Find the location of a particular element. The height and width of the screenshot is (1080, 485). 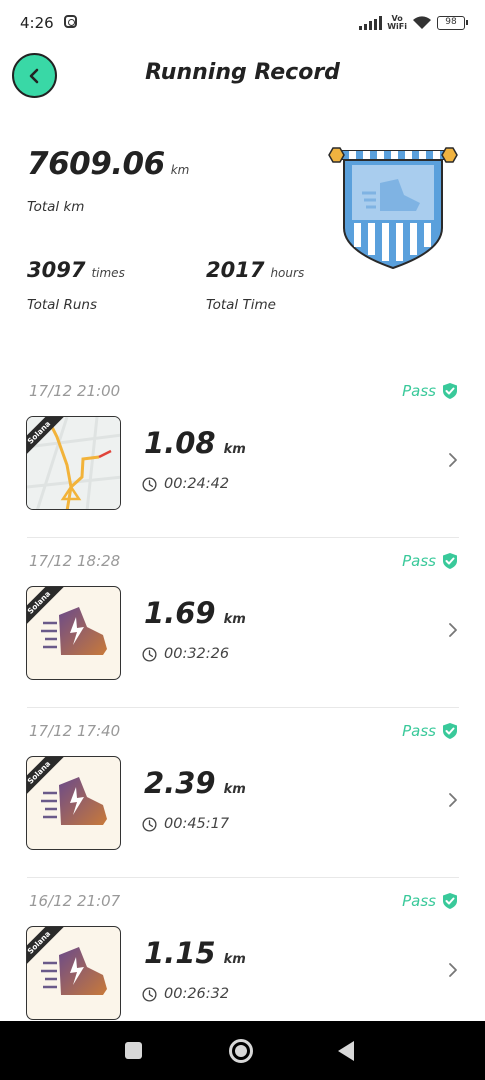

distance-value: 2.39 is located at coordinates (180, 783).